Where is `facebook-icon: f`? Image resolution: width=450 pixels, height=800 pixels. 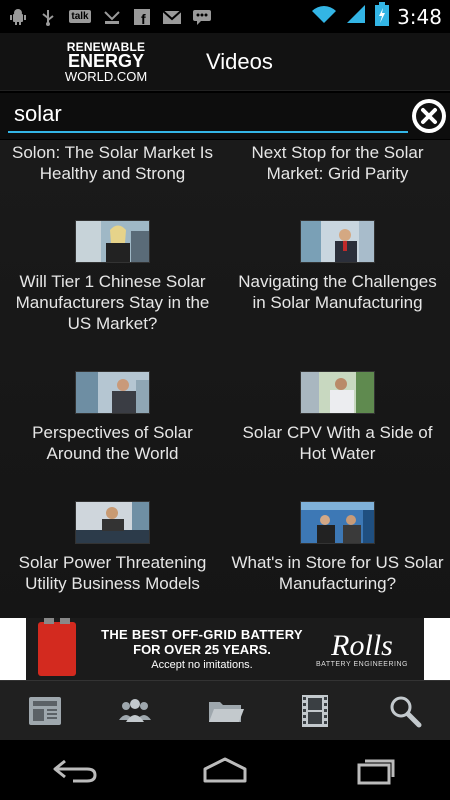
facebook-icon: f is located at coordinates (142, 17).